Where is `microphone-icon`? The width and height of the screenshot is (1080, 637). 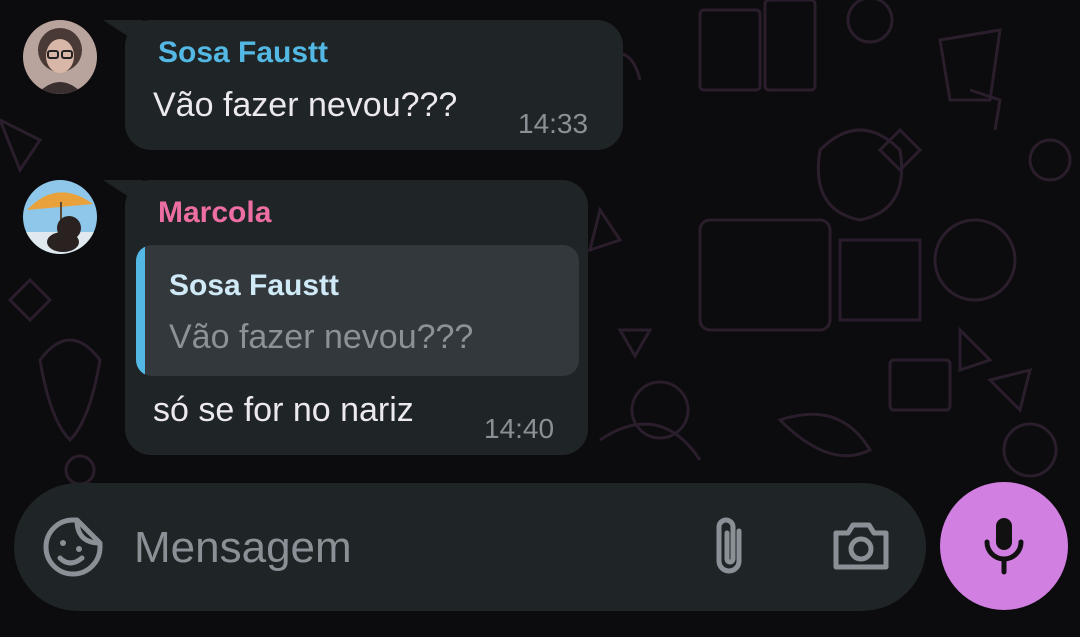 microphone-icon is located at coordinates (1004, 546).